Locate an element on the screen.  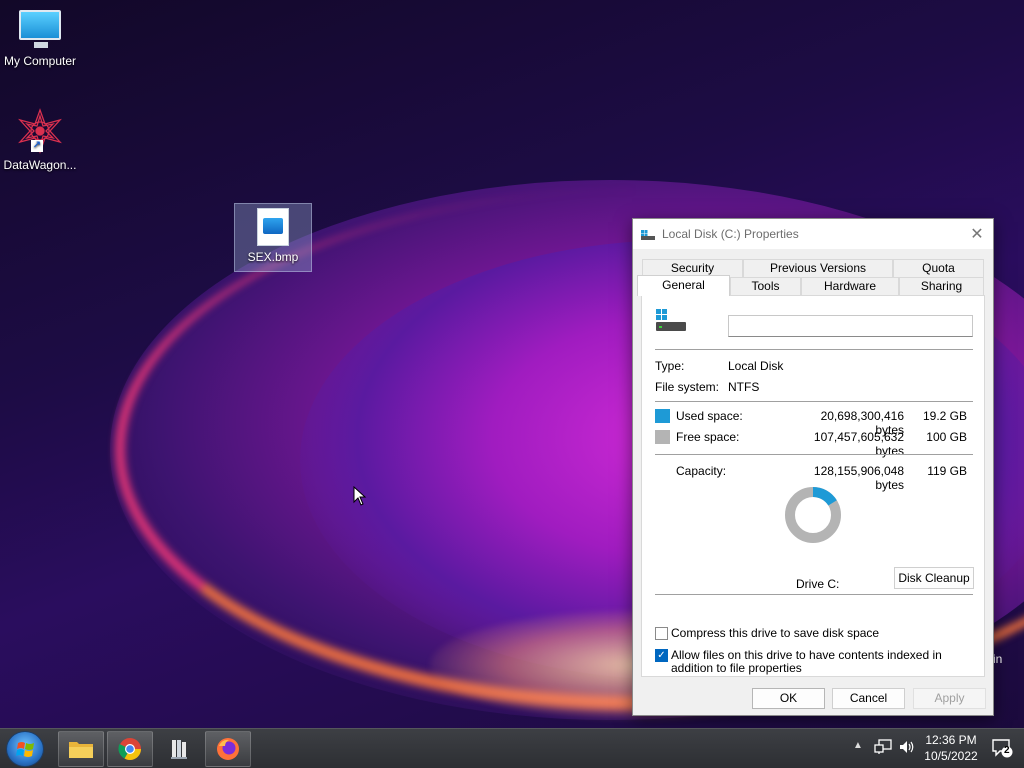
taskbar is located at coordinates (512, 748).